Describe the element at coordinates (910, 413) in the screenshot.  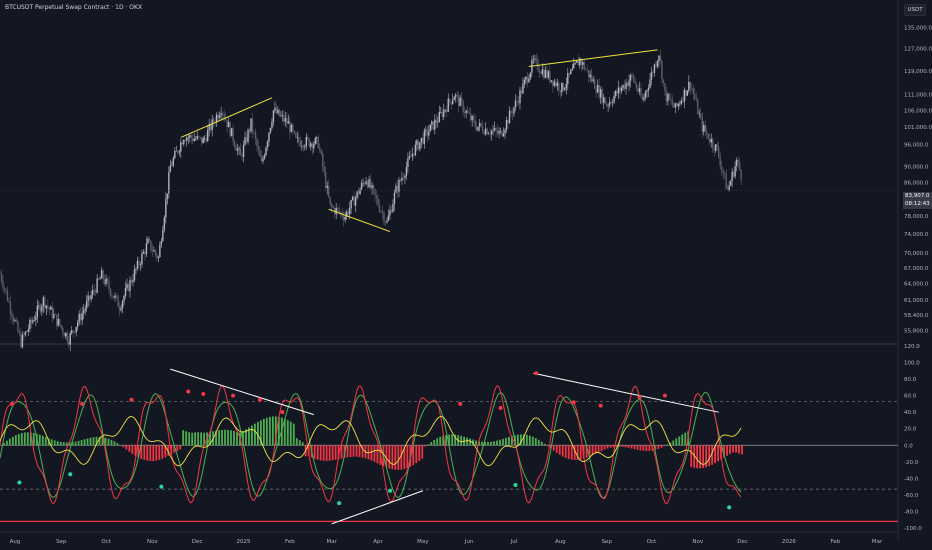
I see `oscillator-axis-label: 40.0` at that location.